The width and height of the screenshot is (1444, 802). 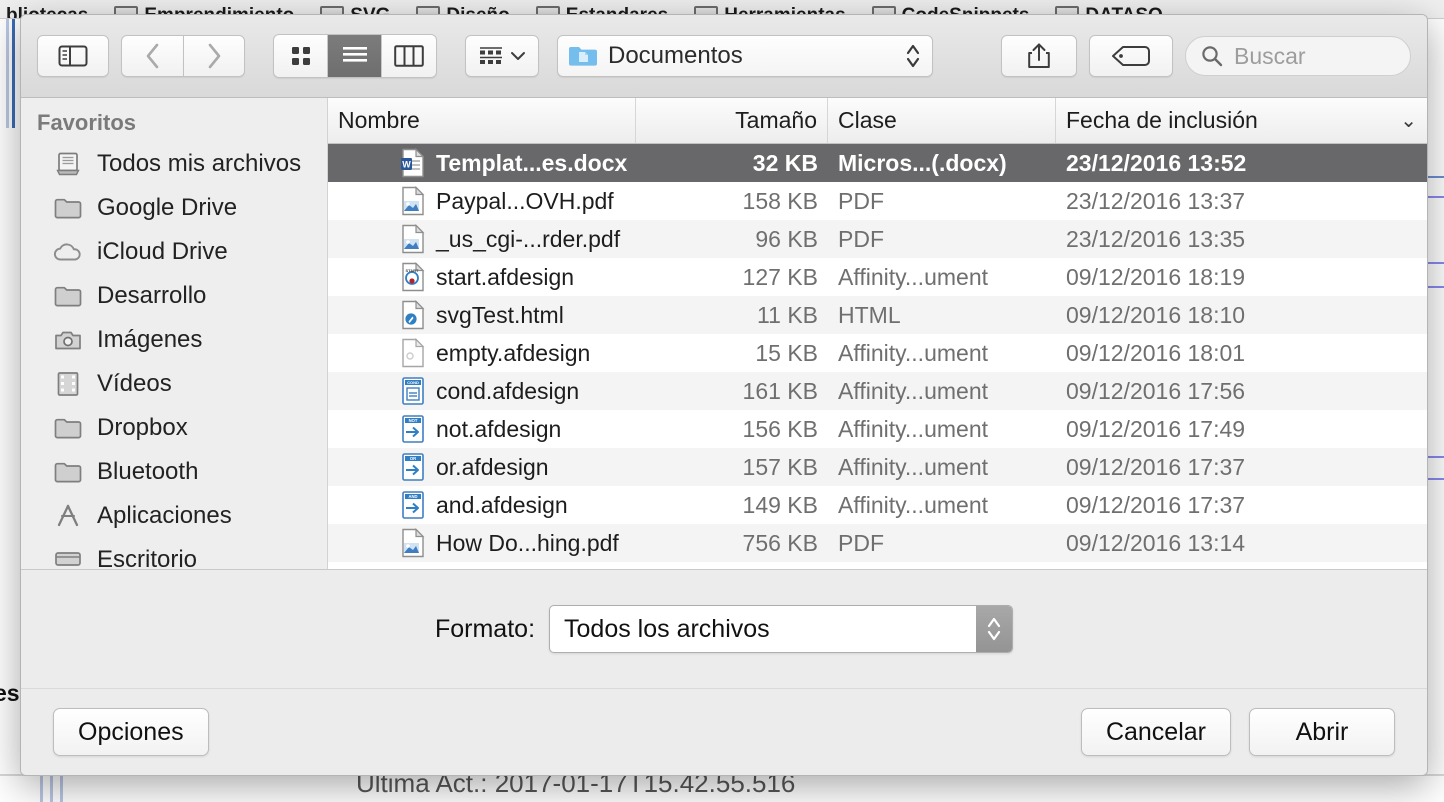 I want to click on sidebar-item-label: iCloud Drive, so click(x=162, y=251).